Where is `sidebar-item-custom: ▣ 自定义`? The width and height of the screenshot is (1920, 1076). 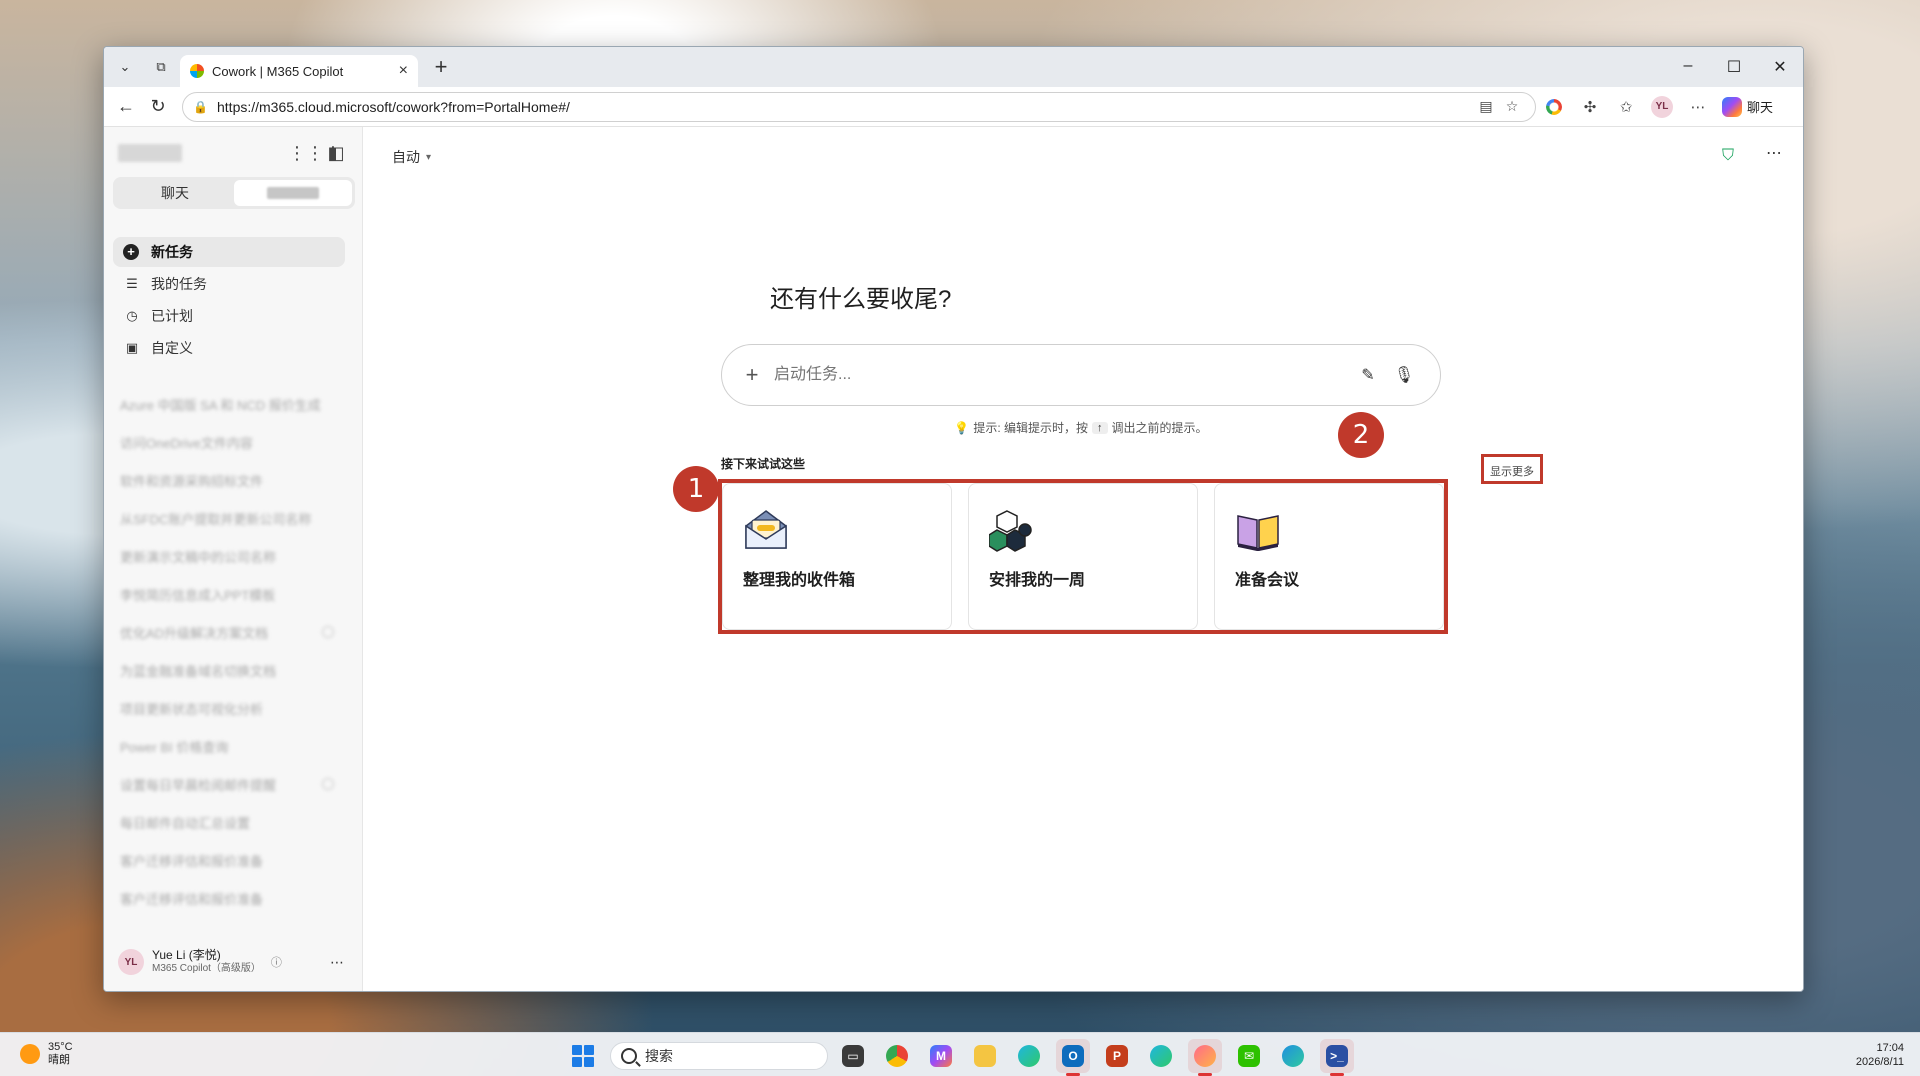
sidebar-item-custom: ▣ 自定义 is located at coordinates (229, 348).